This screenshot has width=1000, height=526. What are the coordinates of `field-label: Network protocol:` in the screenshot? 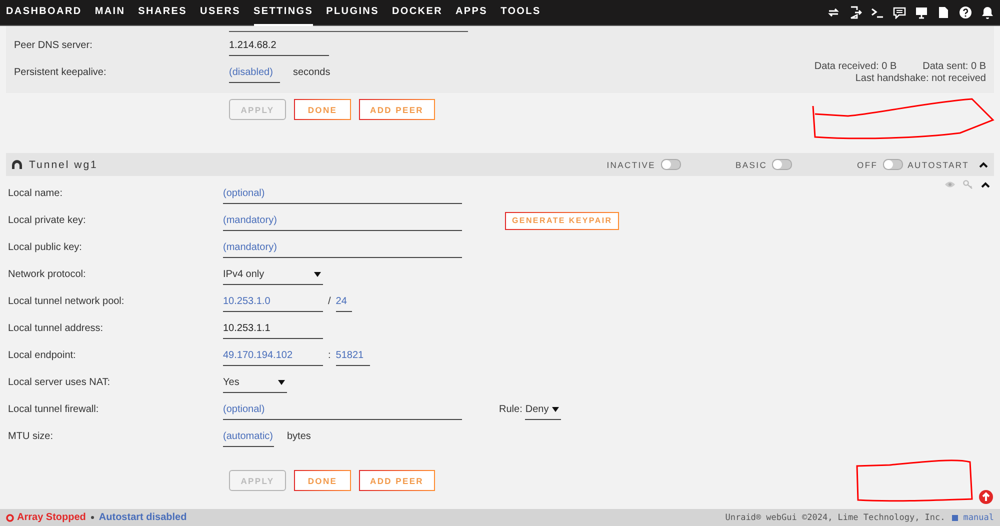 It's located at (47, 274).